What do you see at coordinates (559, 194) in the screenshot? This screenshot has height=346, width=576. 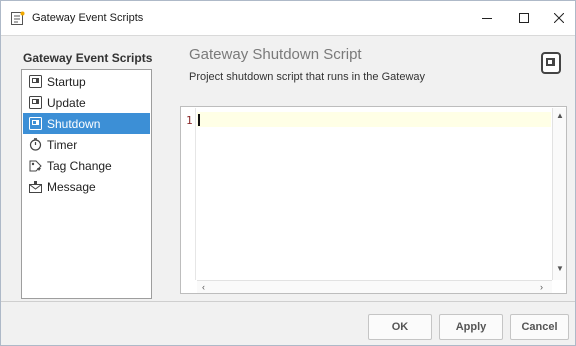 I see `vertical-scrollbar: ▲ ▼` at bounding box center [559, 194].